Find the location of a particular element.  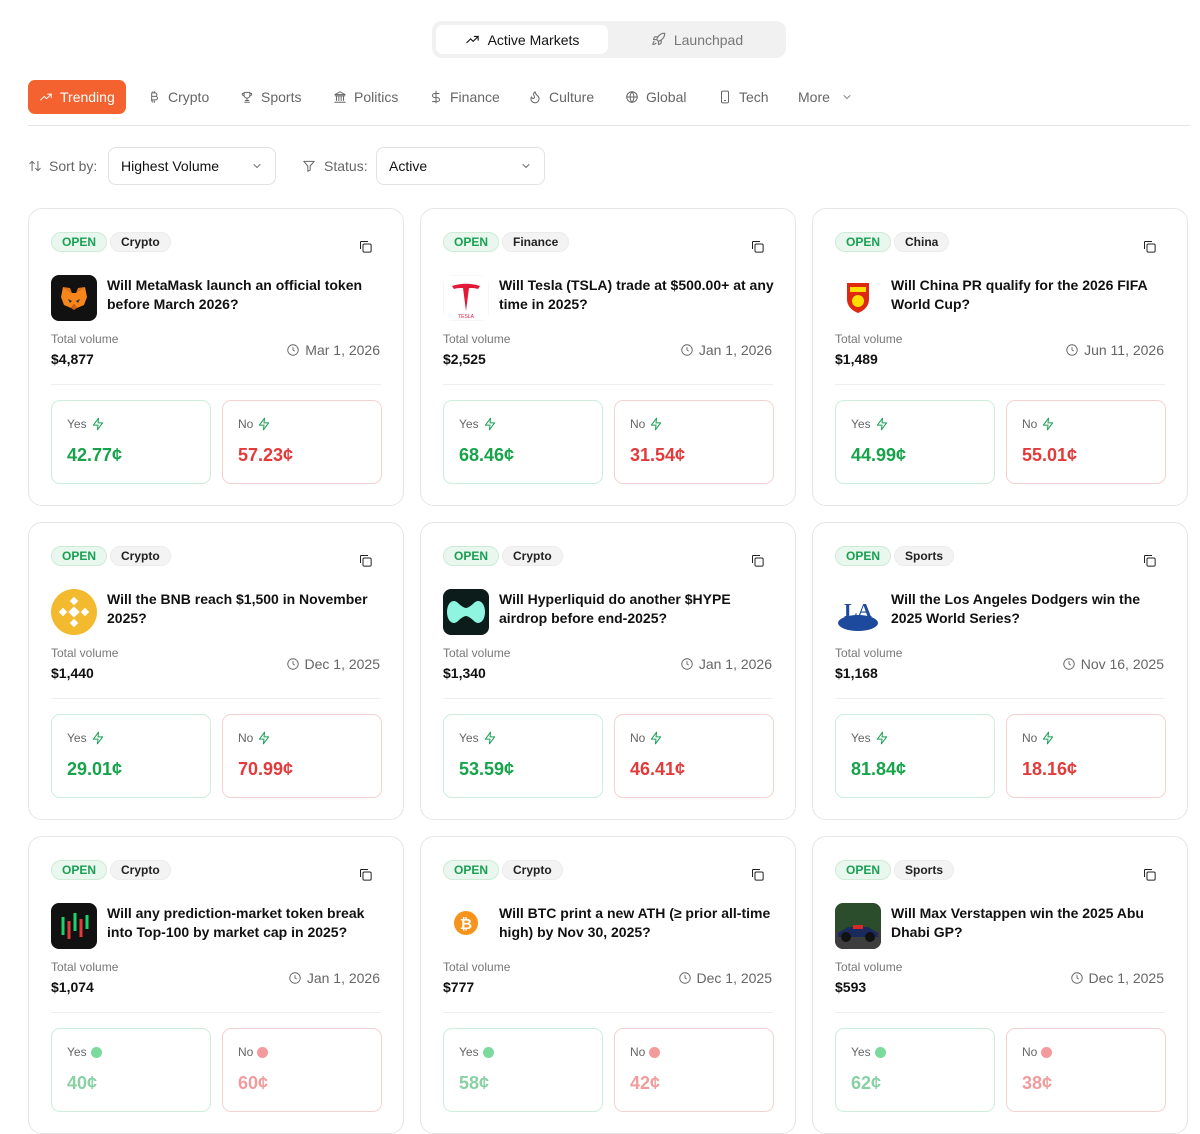

no-button: No 60¢ is located at coordinates (302, 1070).